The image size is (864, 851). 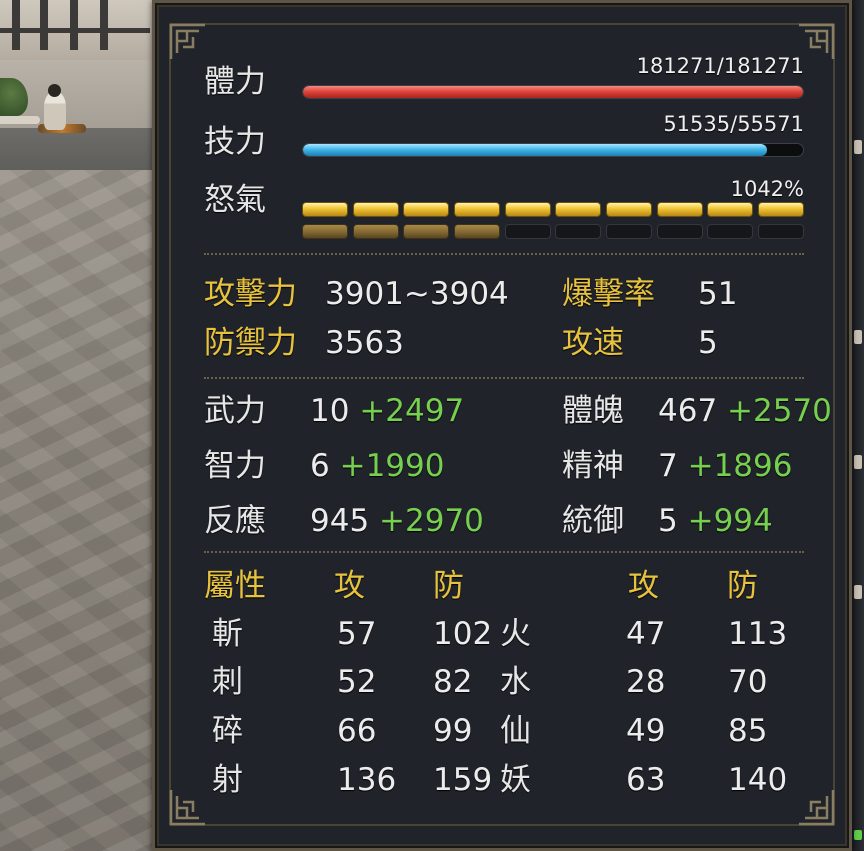 I want to click on attack-label: 攻擊力, so click(x=250, y=294).